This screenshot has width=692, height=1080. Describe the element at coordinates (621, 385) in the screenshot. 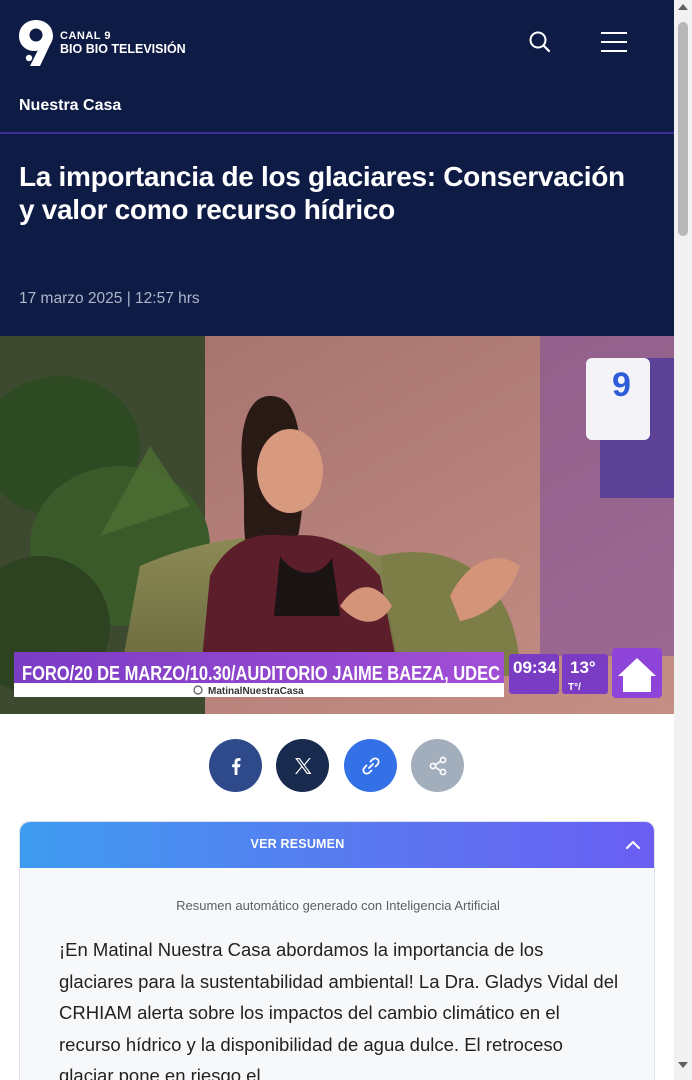

I see `studio-sign-digit: 9` at that location.